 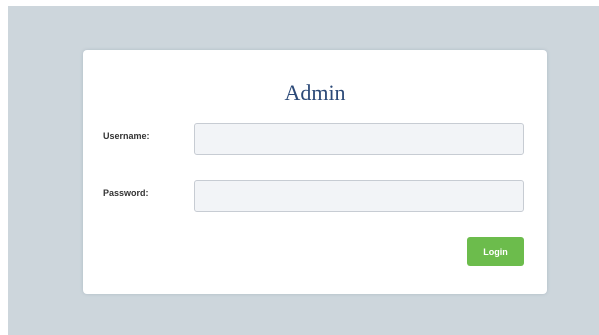 What do you see at coordinates (126, 136) in the screenshot?
I see `username-label: Username:` at bounding box center [126, 136].